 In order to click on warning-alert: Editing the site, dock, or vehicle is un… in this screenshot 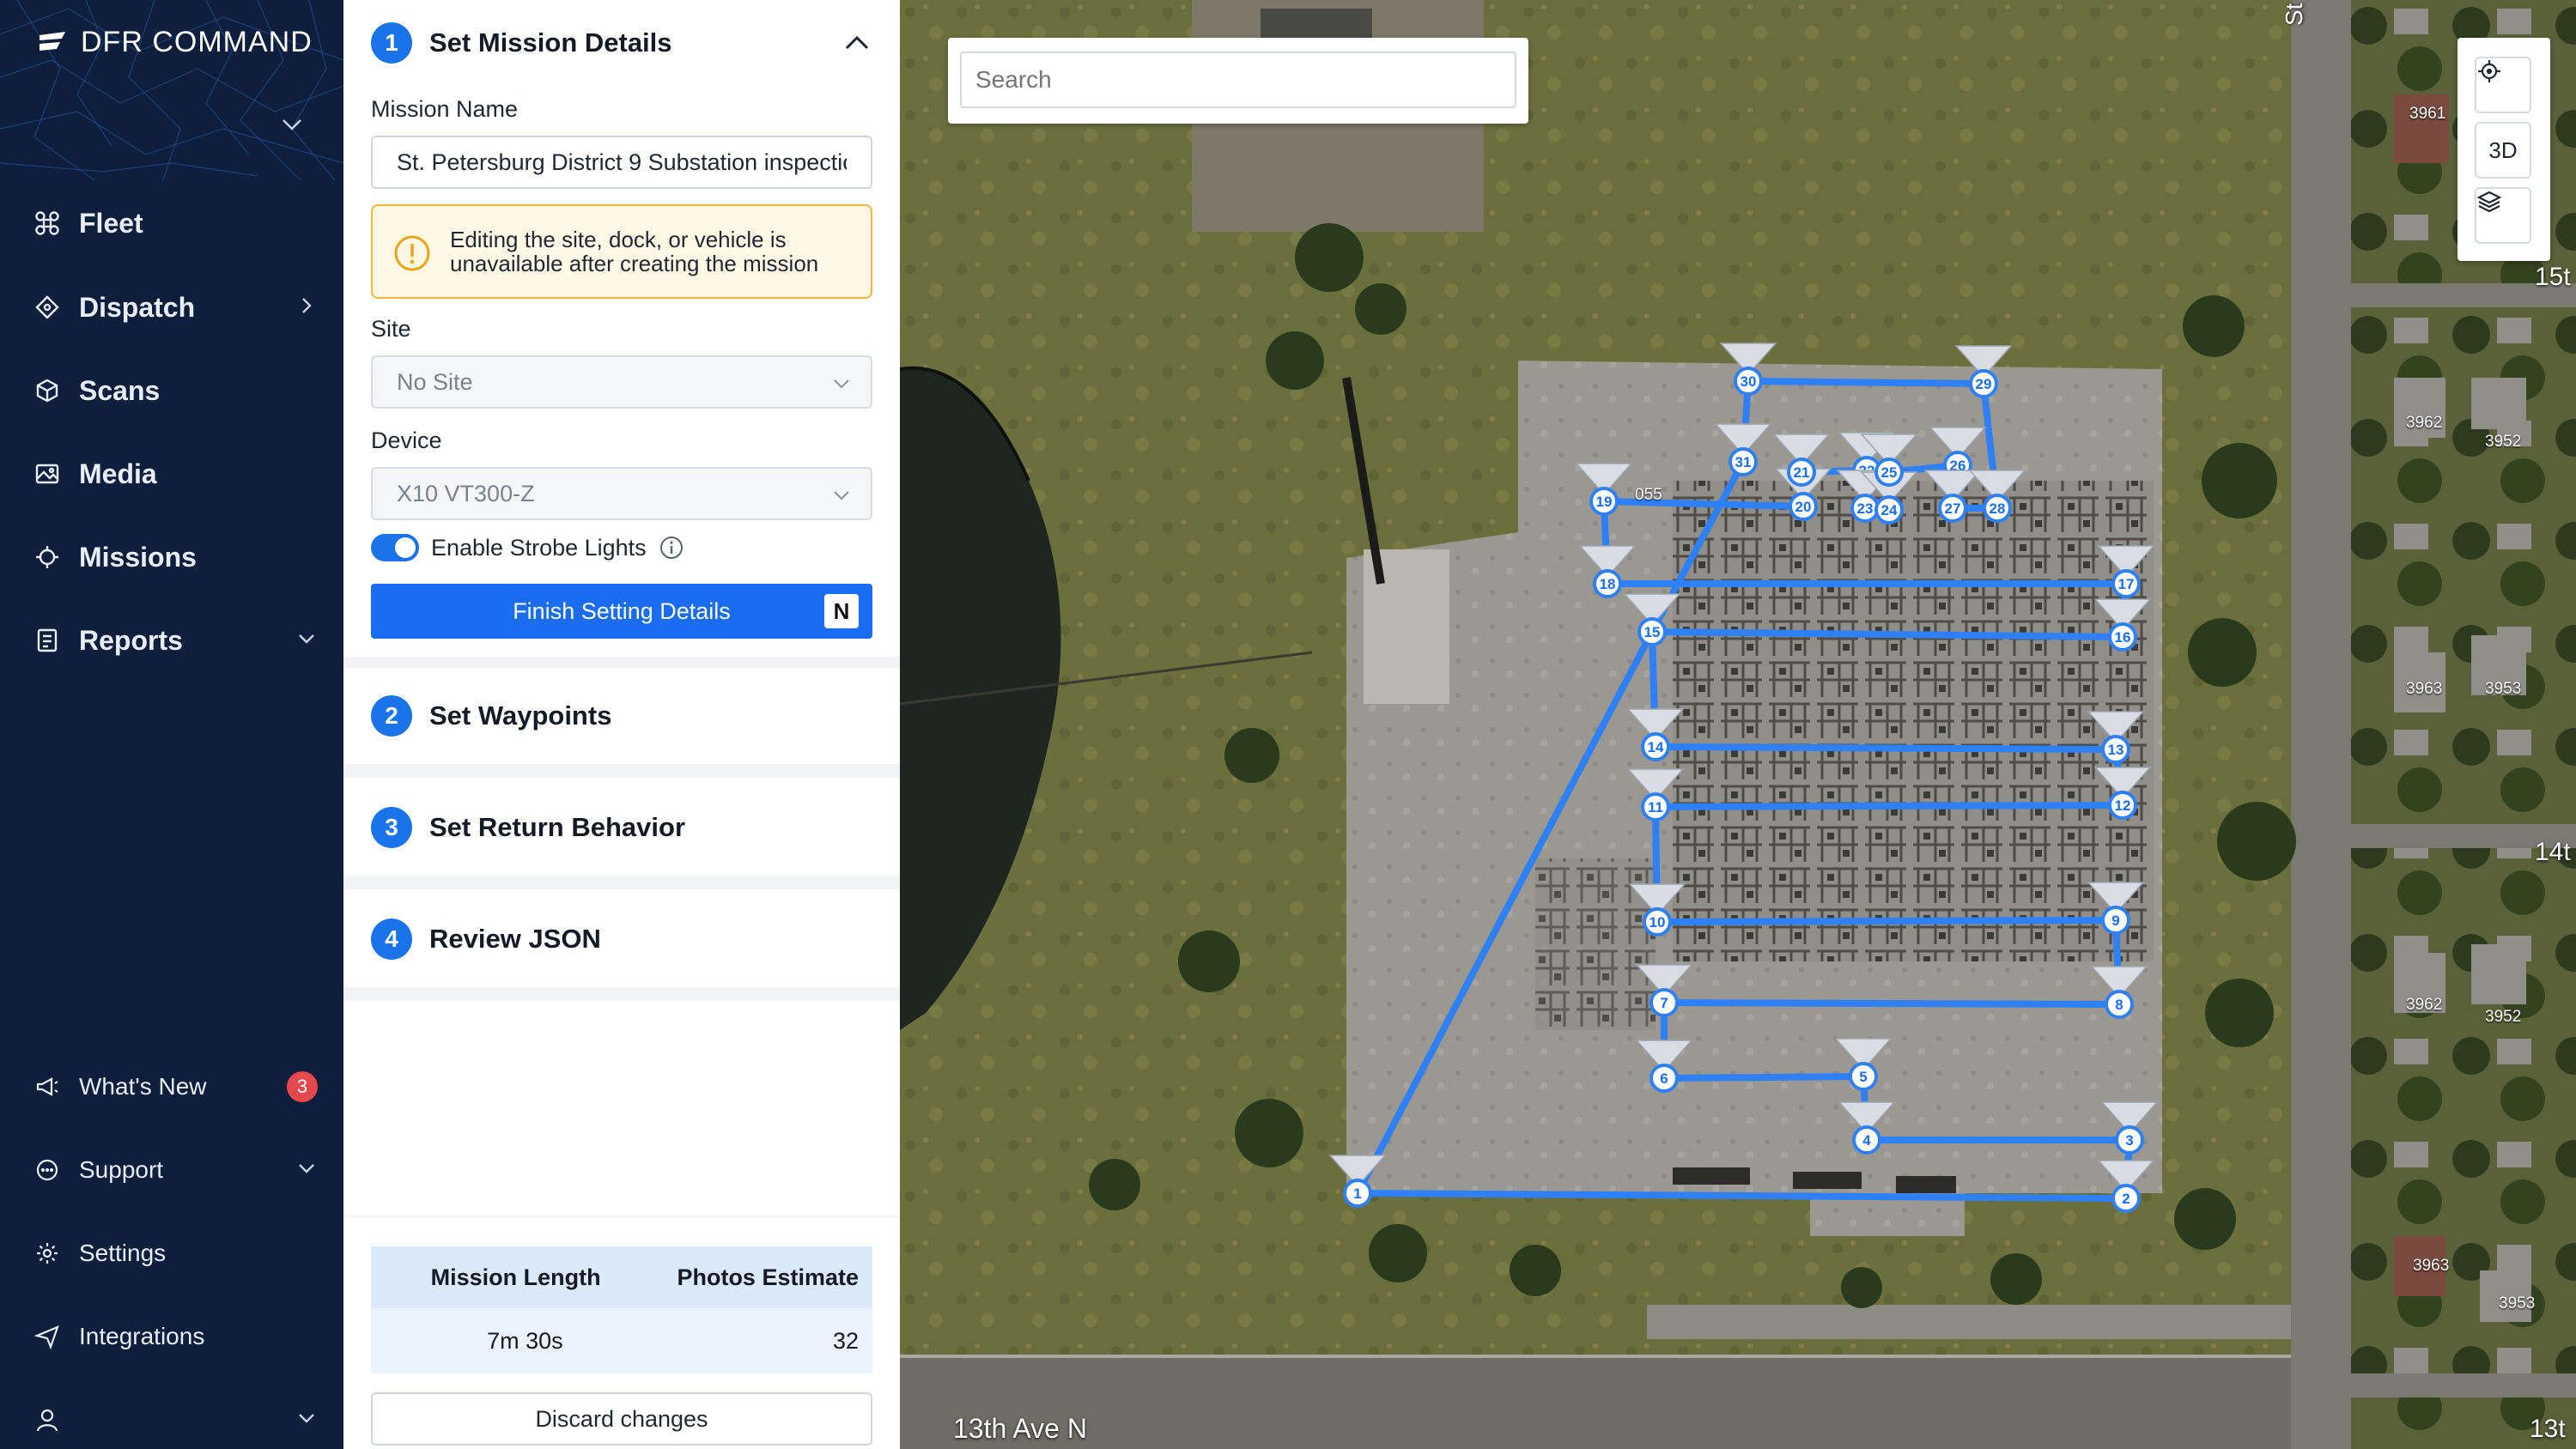, I will do `click(621, 251)`.